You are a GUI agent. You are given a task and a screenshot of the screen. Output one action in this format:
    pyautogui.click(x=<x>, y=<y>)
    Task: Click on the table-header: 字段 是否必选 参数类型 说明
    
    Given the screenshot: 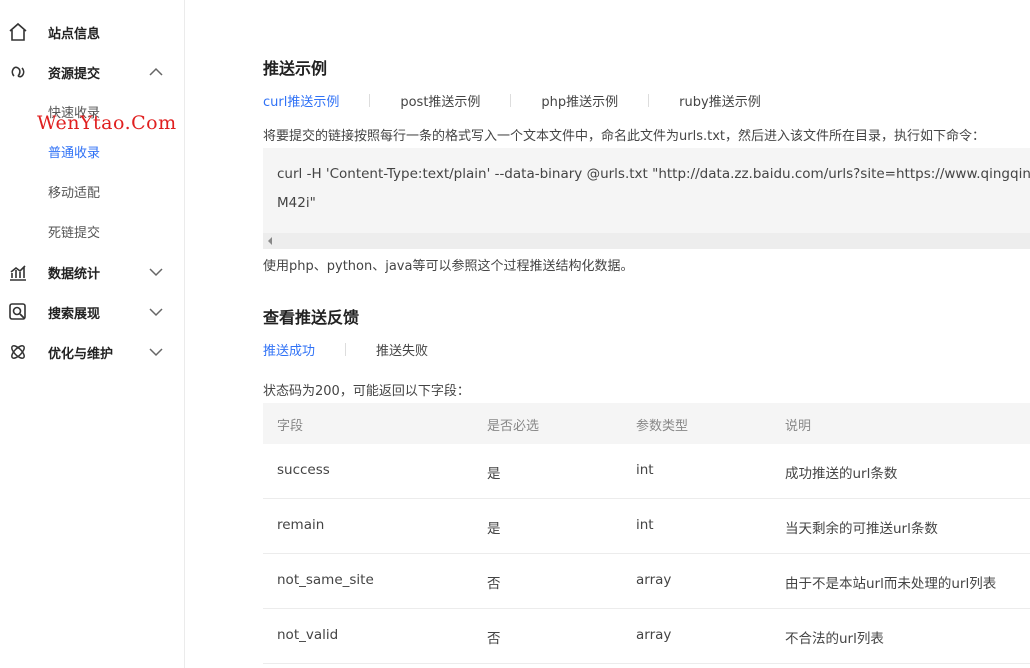 What is the action you would take?
    pyautogui.click(x=646, y=423)
    